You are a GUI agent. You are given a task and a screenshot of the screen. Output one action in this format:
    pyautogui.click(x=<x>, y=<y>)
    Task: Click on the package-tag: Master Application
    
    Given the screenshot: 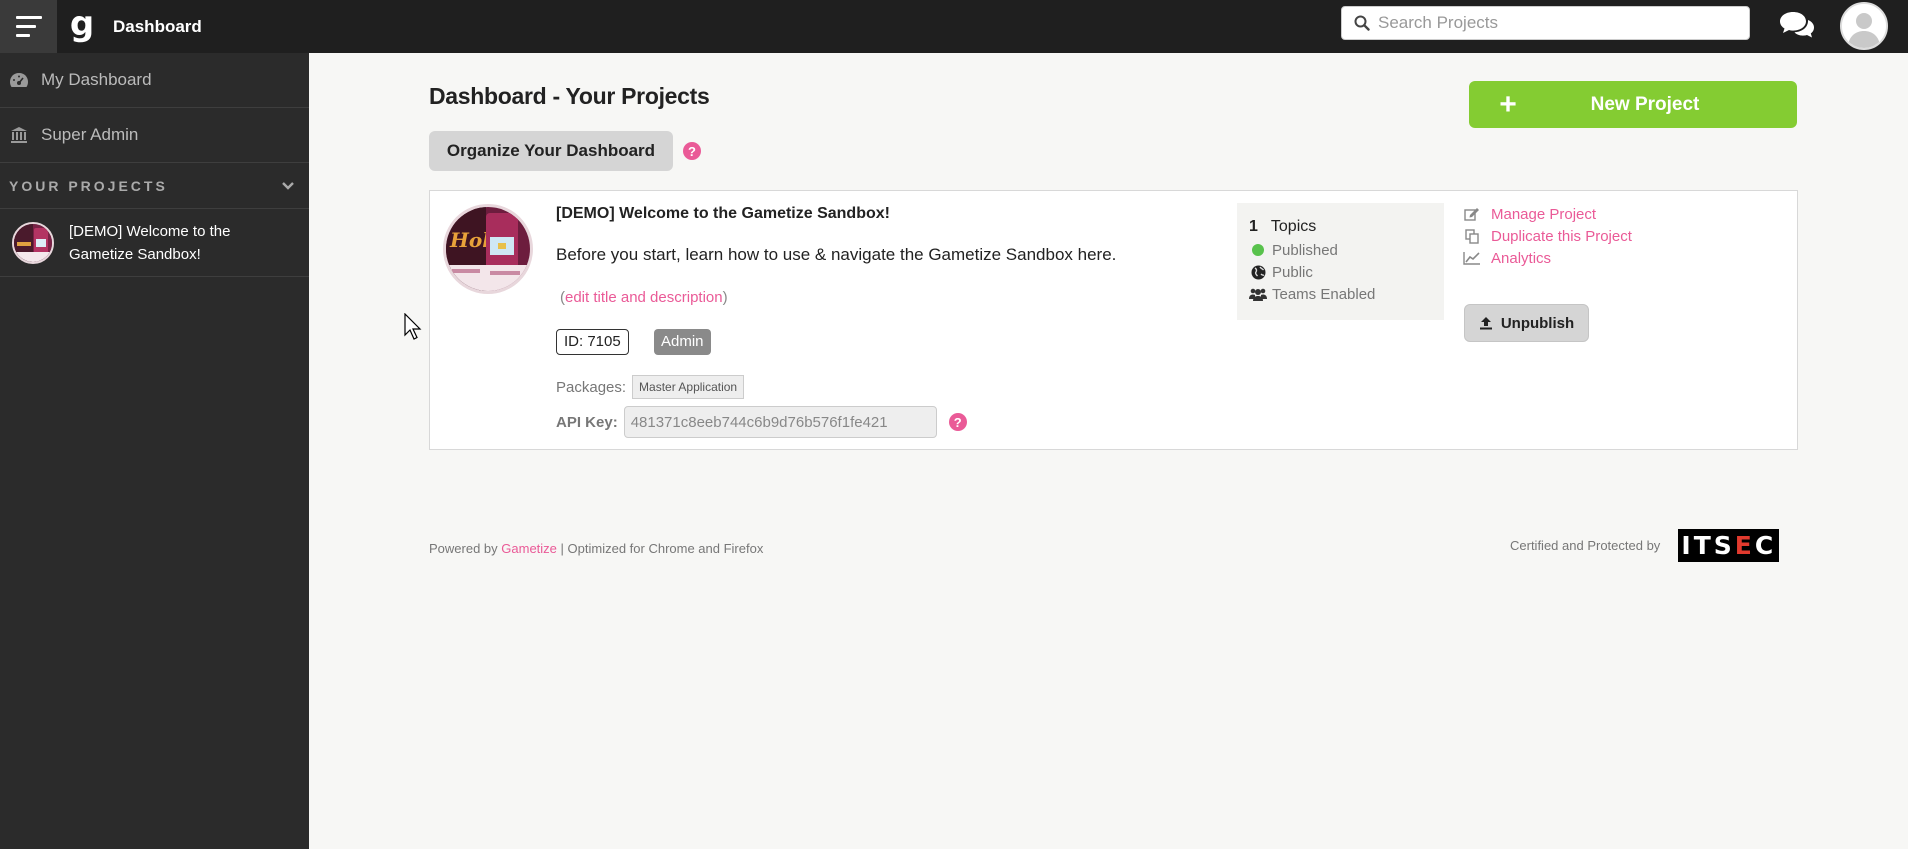 What is the action you would take?
    pyautogui.click(x=688, y=387)
    